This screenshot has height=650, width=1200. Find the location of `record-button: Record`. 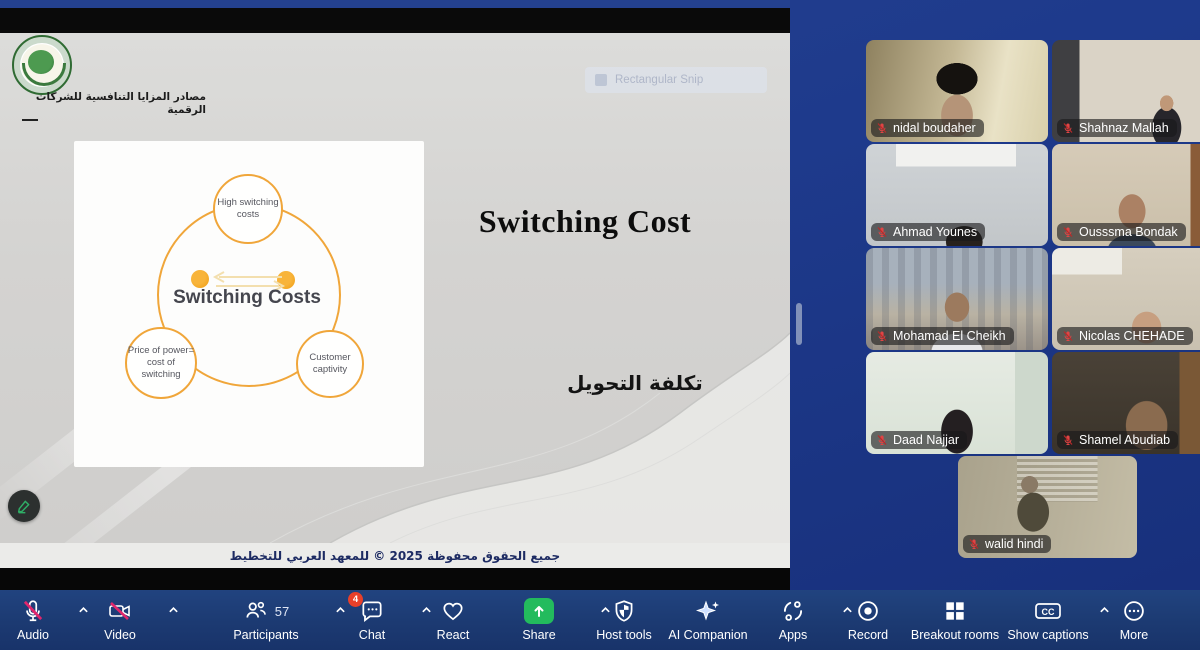

record-button: Record is located at coordinates (868, 619).